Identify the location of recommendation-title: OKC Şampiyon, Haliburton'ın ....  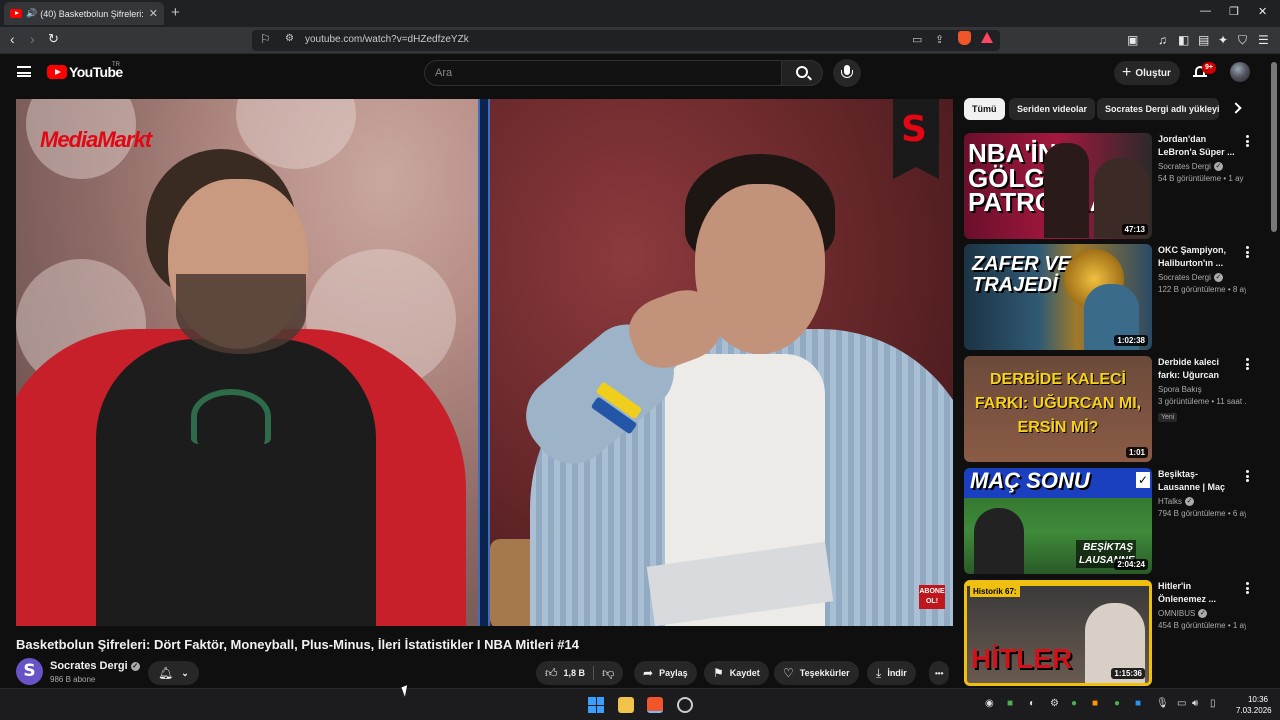
(1199, 257).